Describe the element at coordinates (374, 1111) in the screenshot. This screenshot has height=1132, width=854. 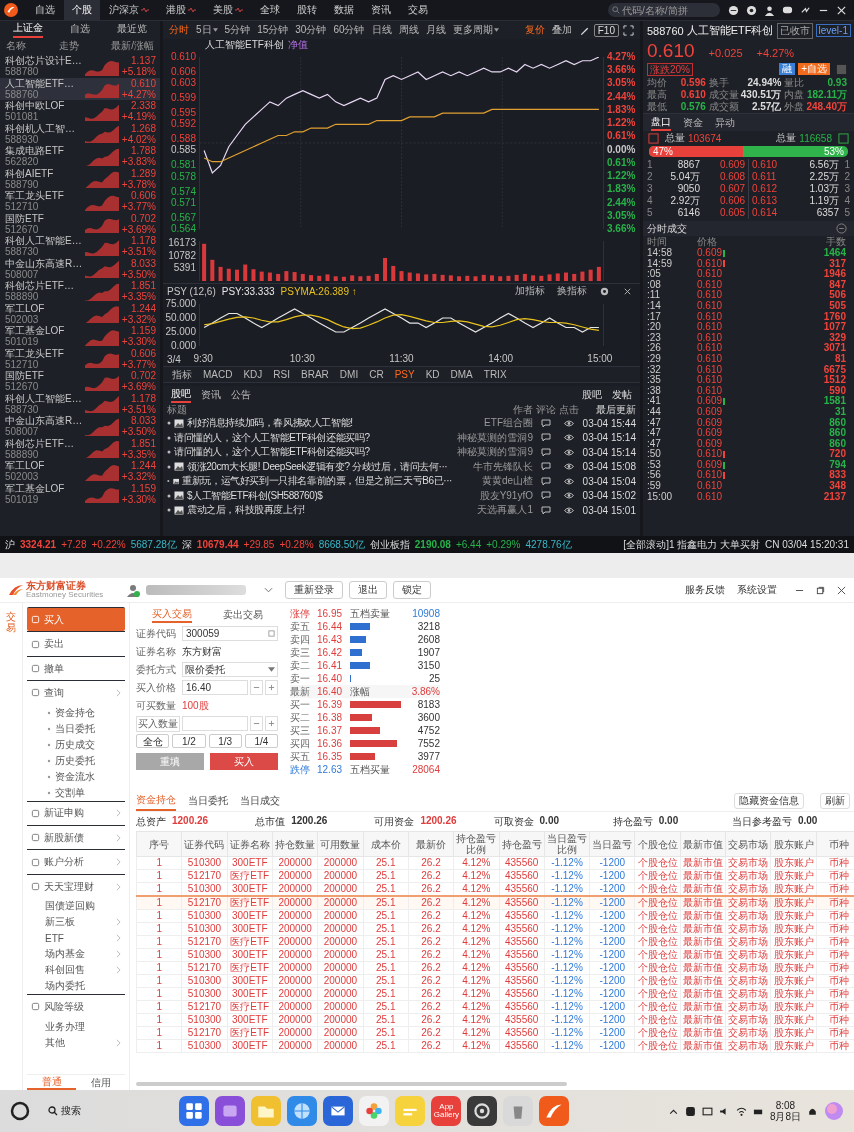
I see `photos-app-icon` at that location.